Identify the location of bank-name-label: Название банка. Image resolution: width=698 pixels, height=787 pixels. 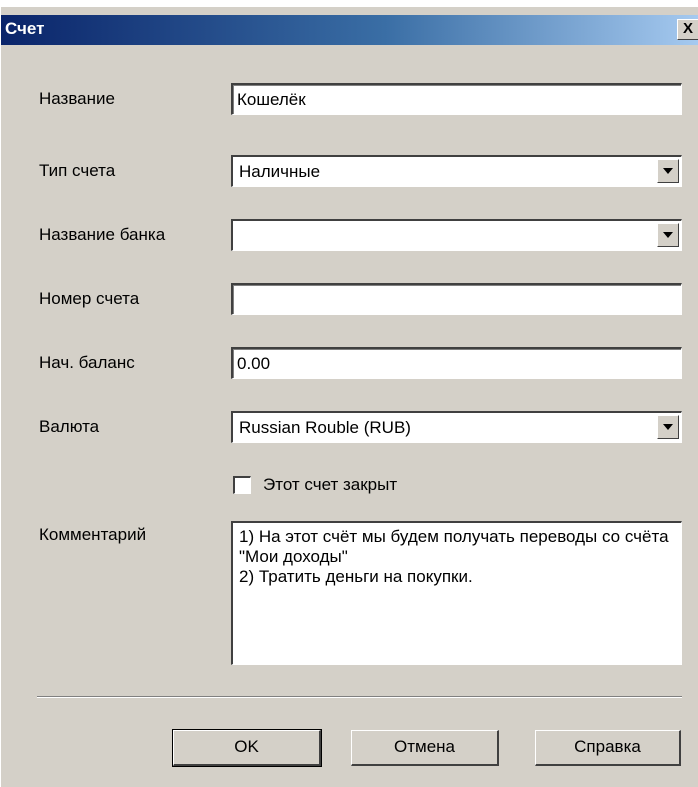
(102, 234).